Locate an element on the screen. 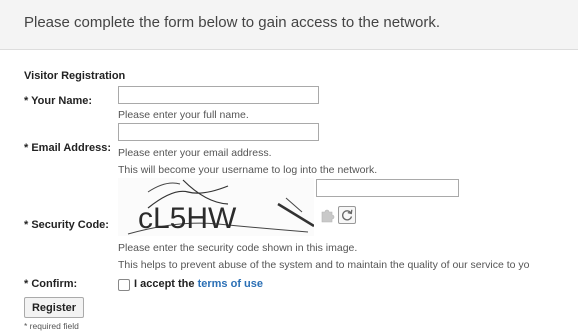 The height and width of the screenshot is (334, 578). email-label: * Email Address: is located at coordinates (68, 148).